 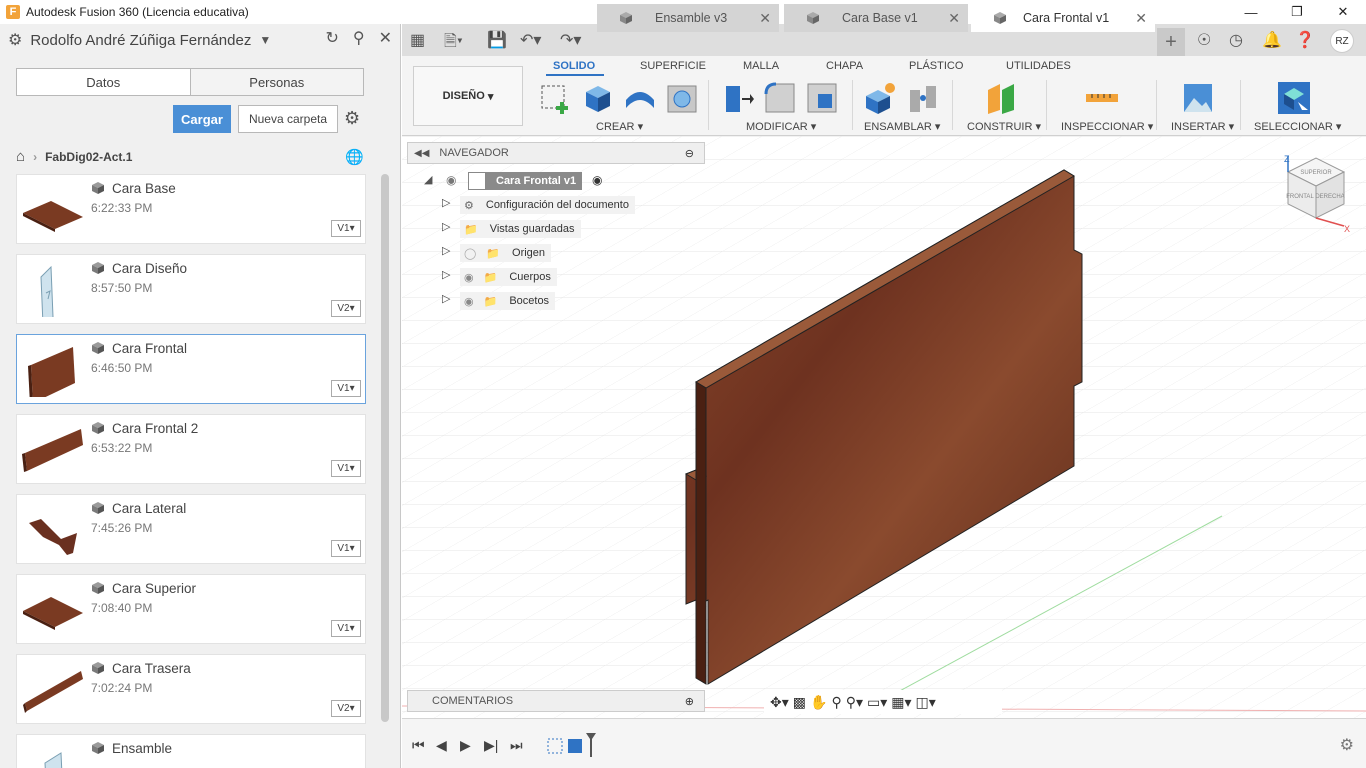 What do you see at coordinates (428, 179) in the screenshot?
I see `tree-collapse-icon: ◢` at bounding box center [428, 179].